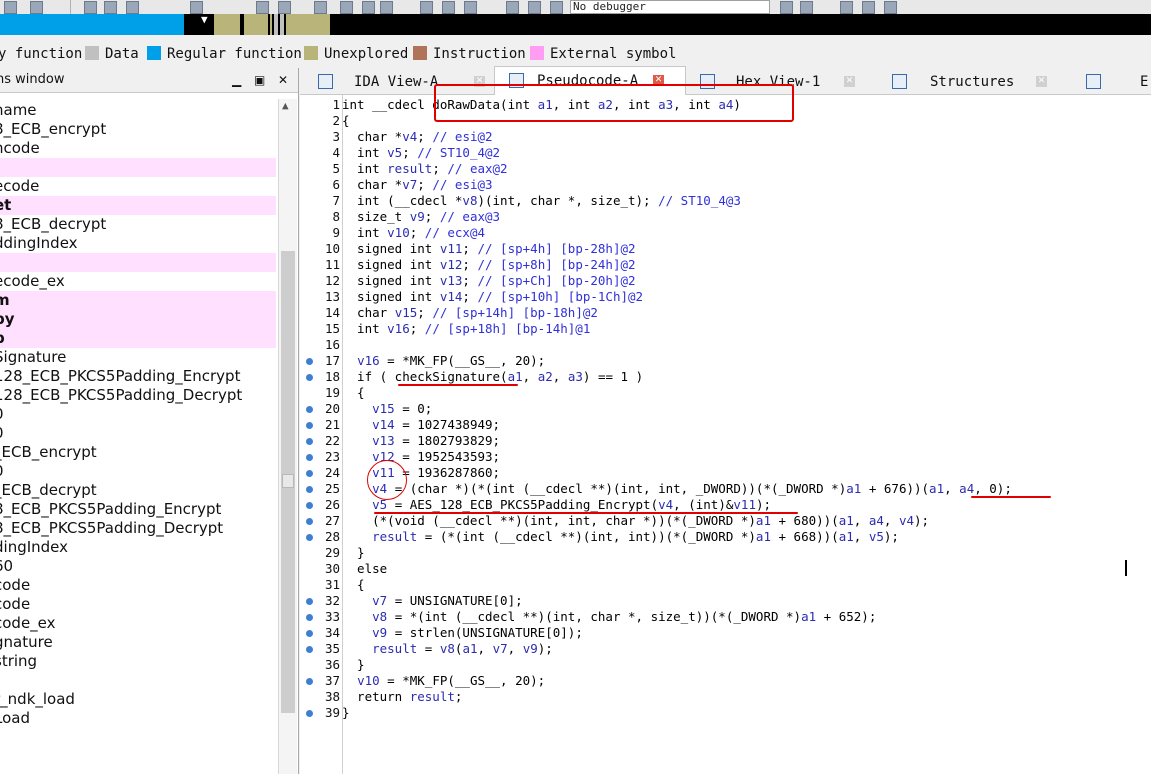 The height and width of the screenshot is (774, 1151). I want to click on code-text: v9 = strlen(UNSIGNATURE[0]);, so click(462, 633).